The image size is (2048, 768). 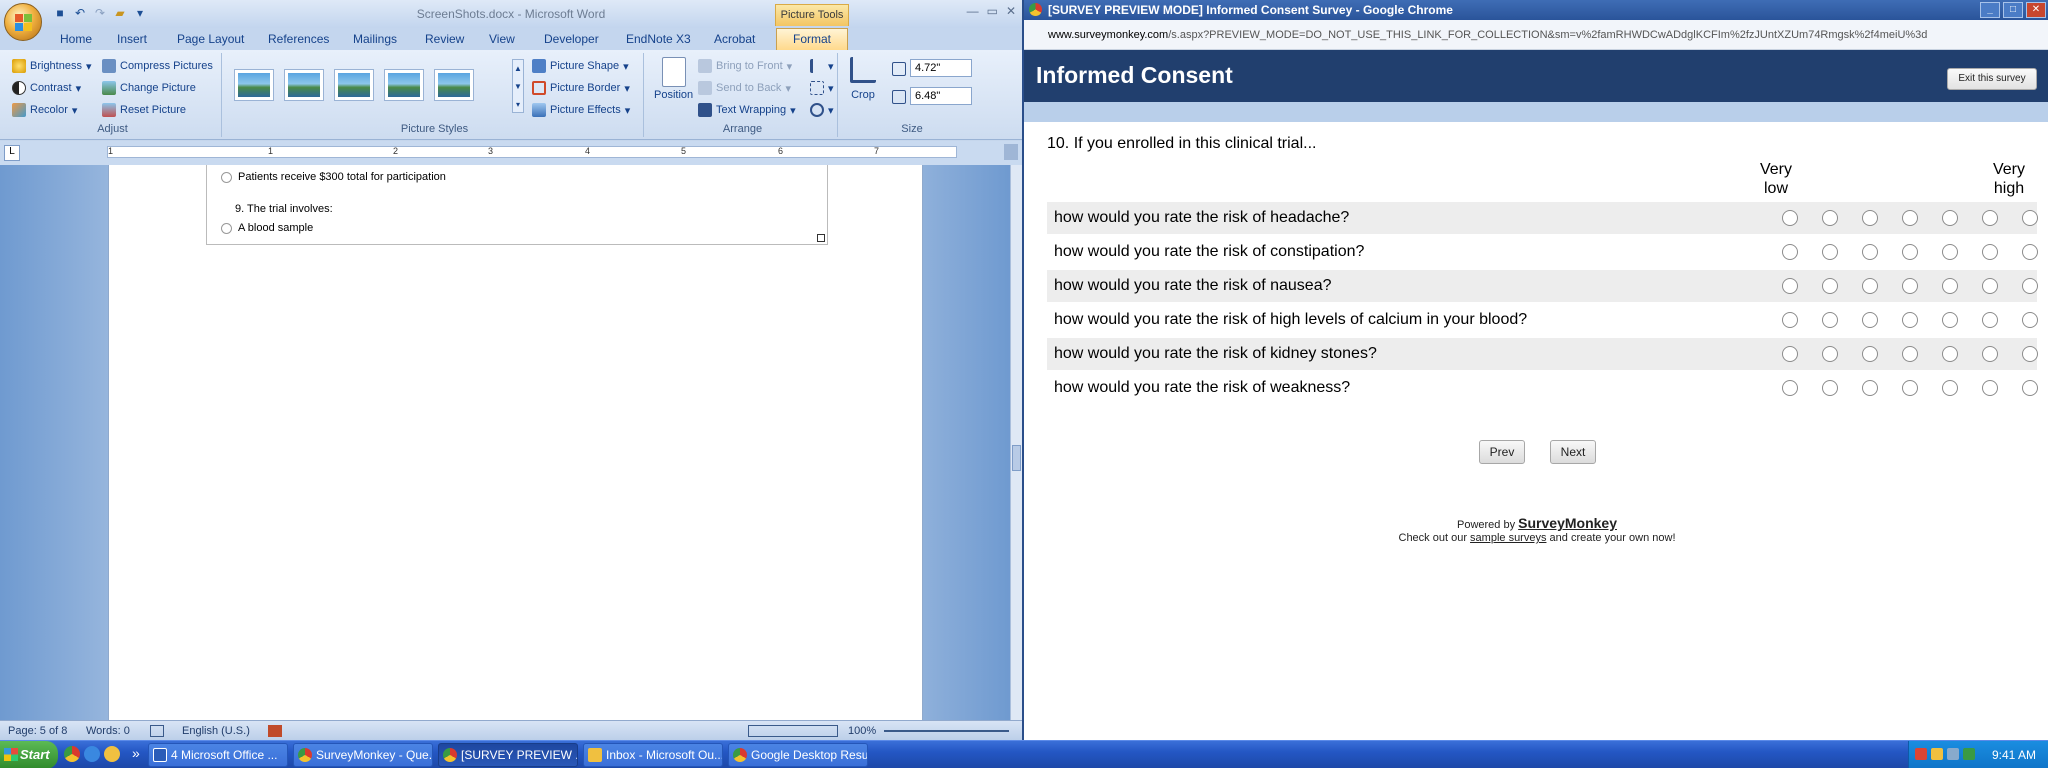 What do you see at coordinates (72, 754) in the screenshot?
I see `chrome-quicklaunch-icon` at bounding box center [72, 754].